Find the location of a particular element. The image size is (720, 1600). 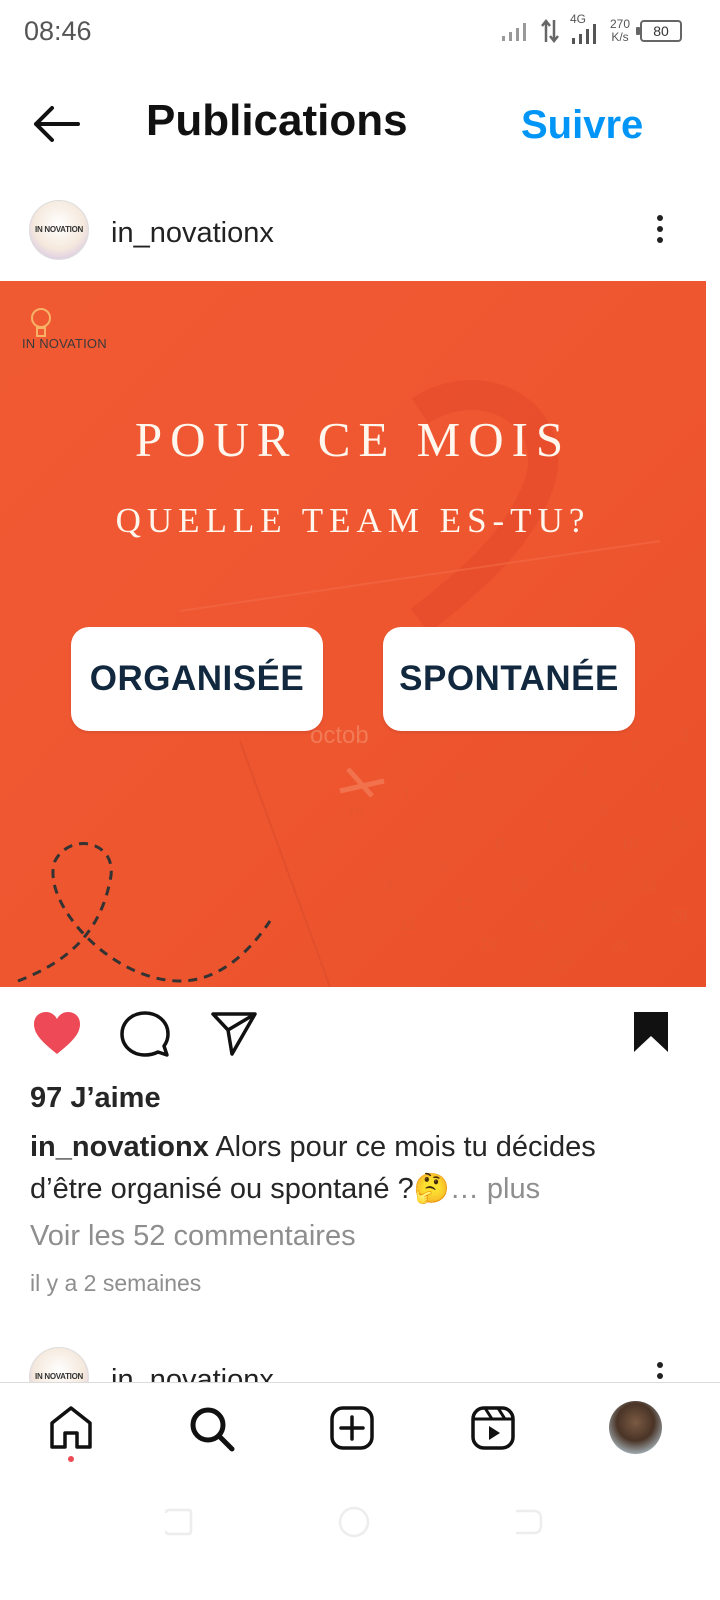

svg-text: 22 is located at coordinates (649, 886).